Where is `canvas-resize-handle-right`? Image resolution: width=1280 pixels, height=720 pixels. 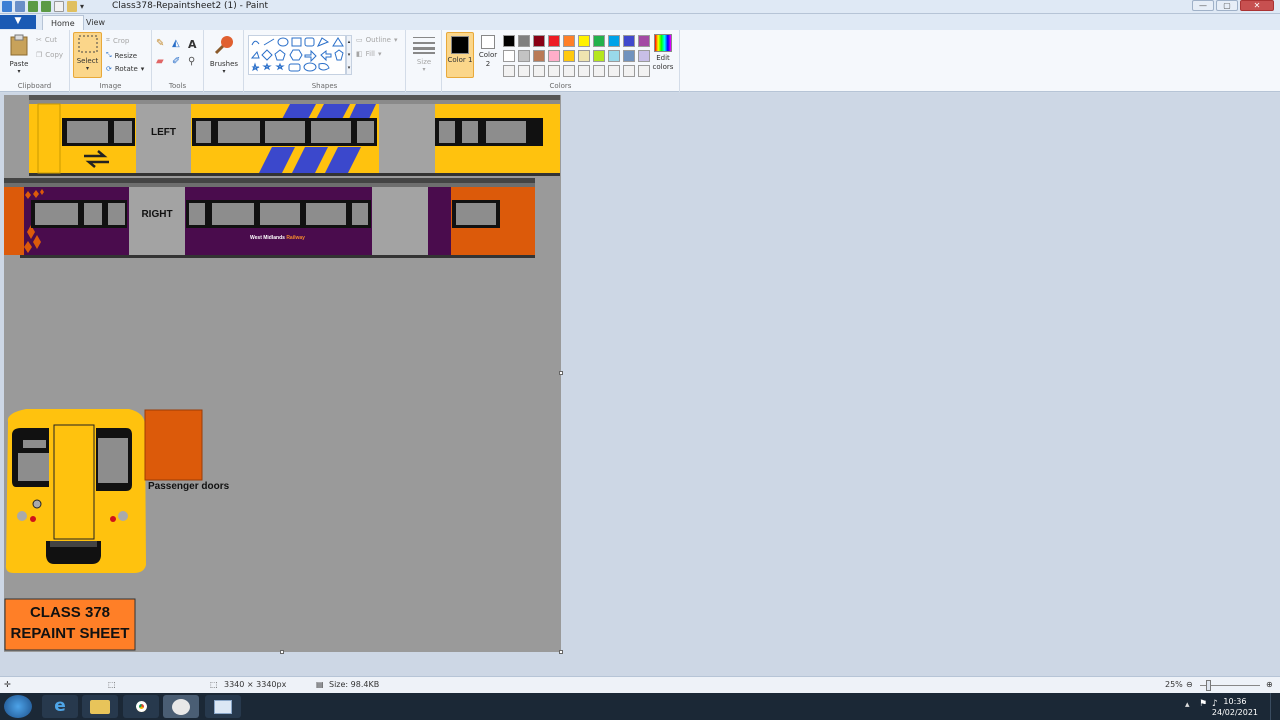 canvas-resize-handle-right is located at coordinates (561, 373).